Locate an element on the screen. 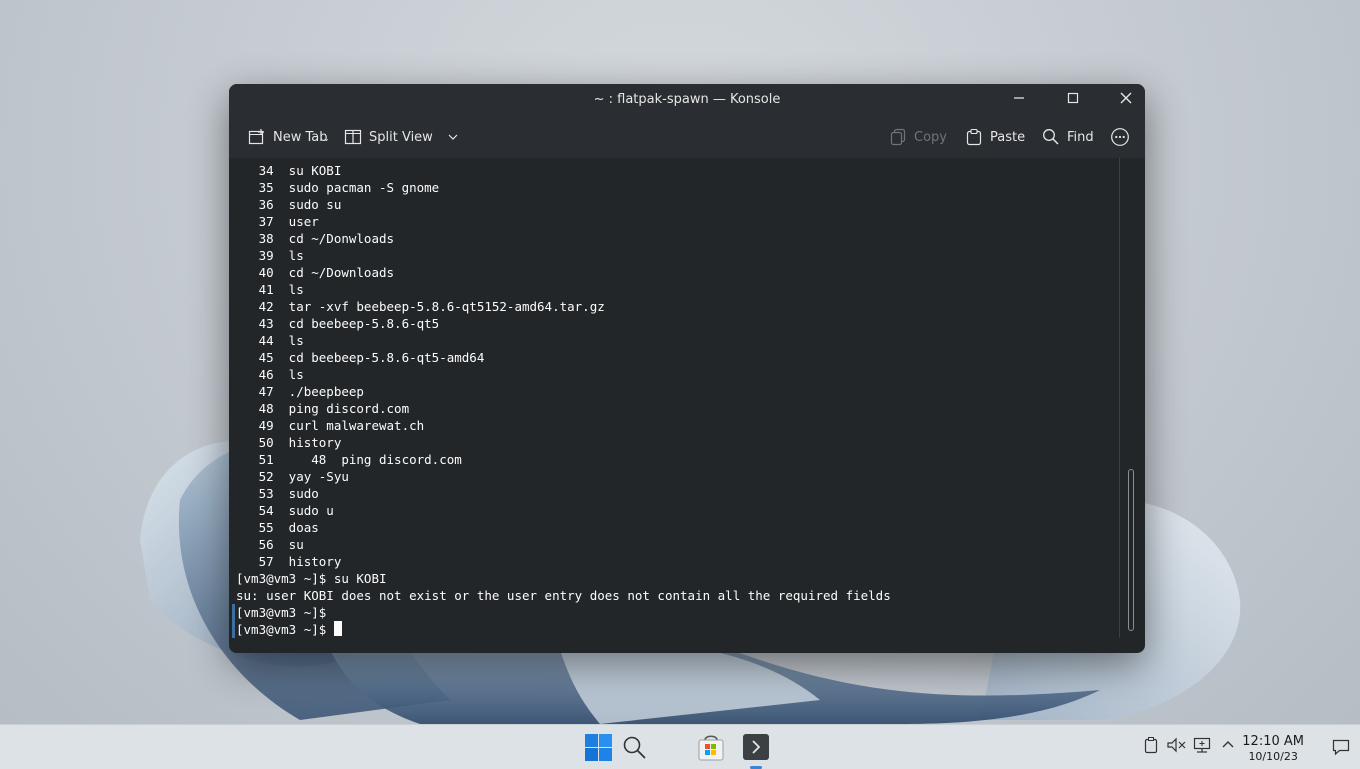  close-icon is located at coordinates (1126, 98).